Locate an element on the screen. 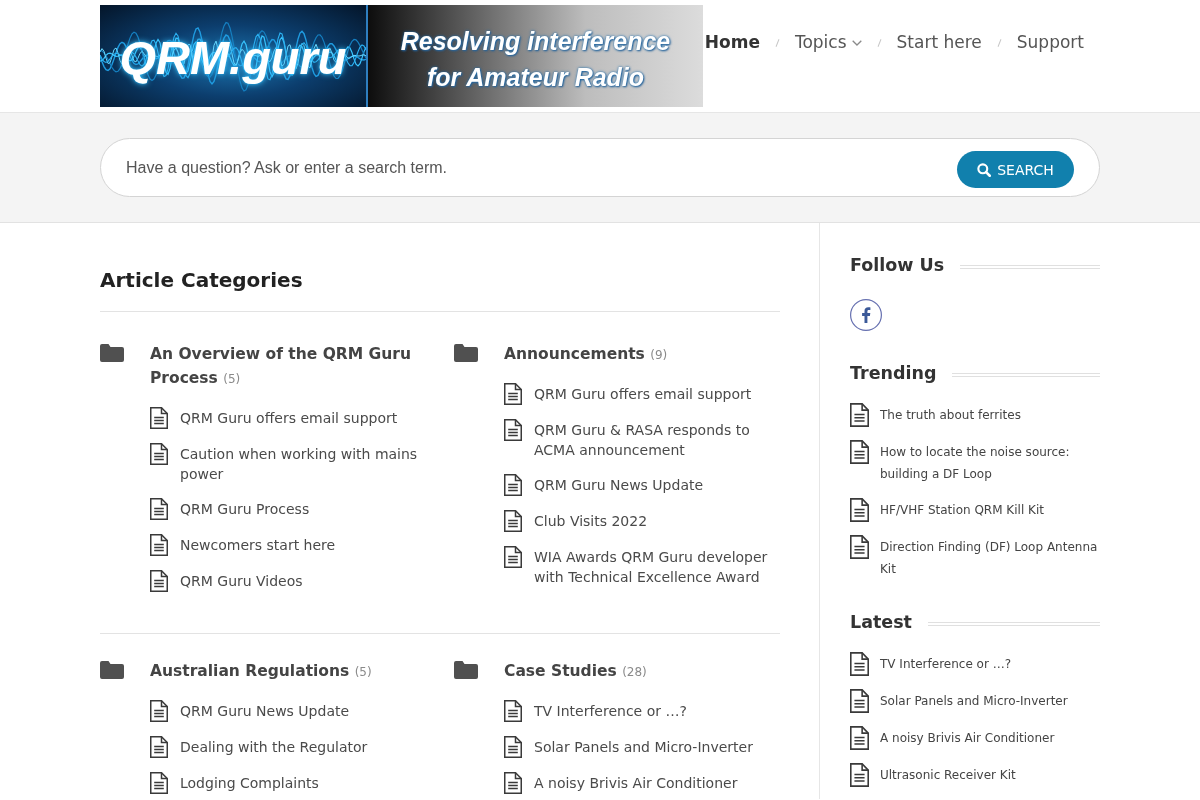  category-link: An Overview of the QRM Guru Process (5) is located at coordinates (290, 366).